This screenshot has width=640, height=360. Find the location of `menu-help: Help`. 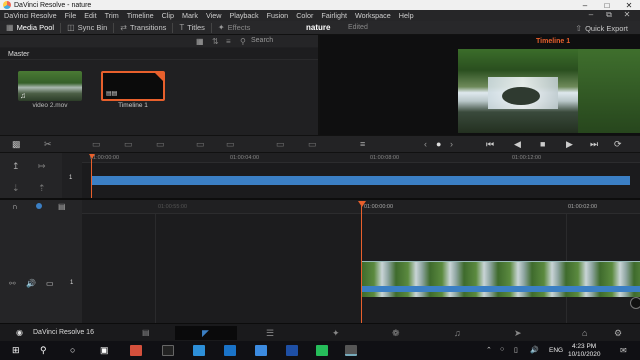

menu-help: Help is located at coordinates (406, 15).